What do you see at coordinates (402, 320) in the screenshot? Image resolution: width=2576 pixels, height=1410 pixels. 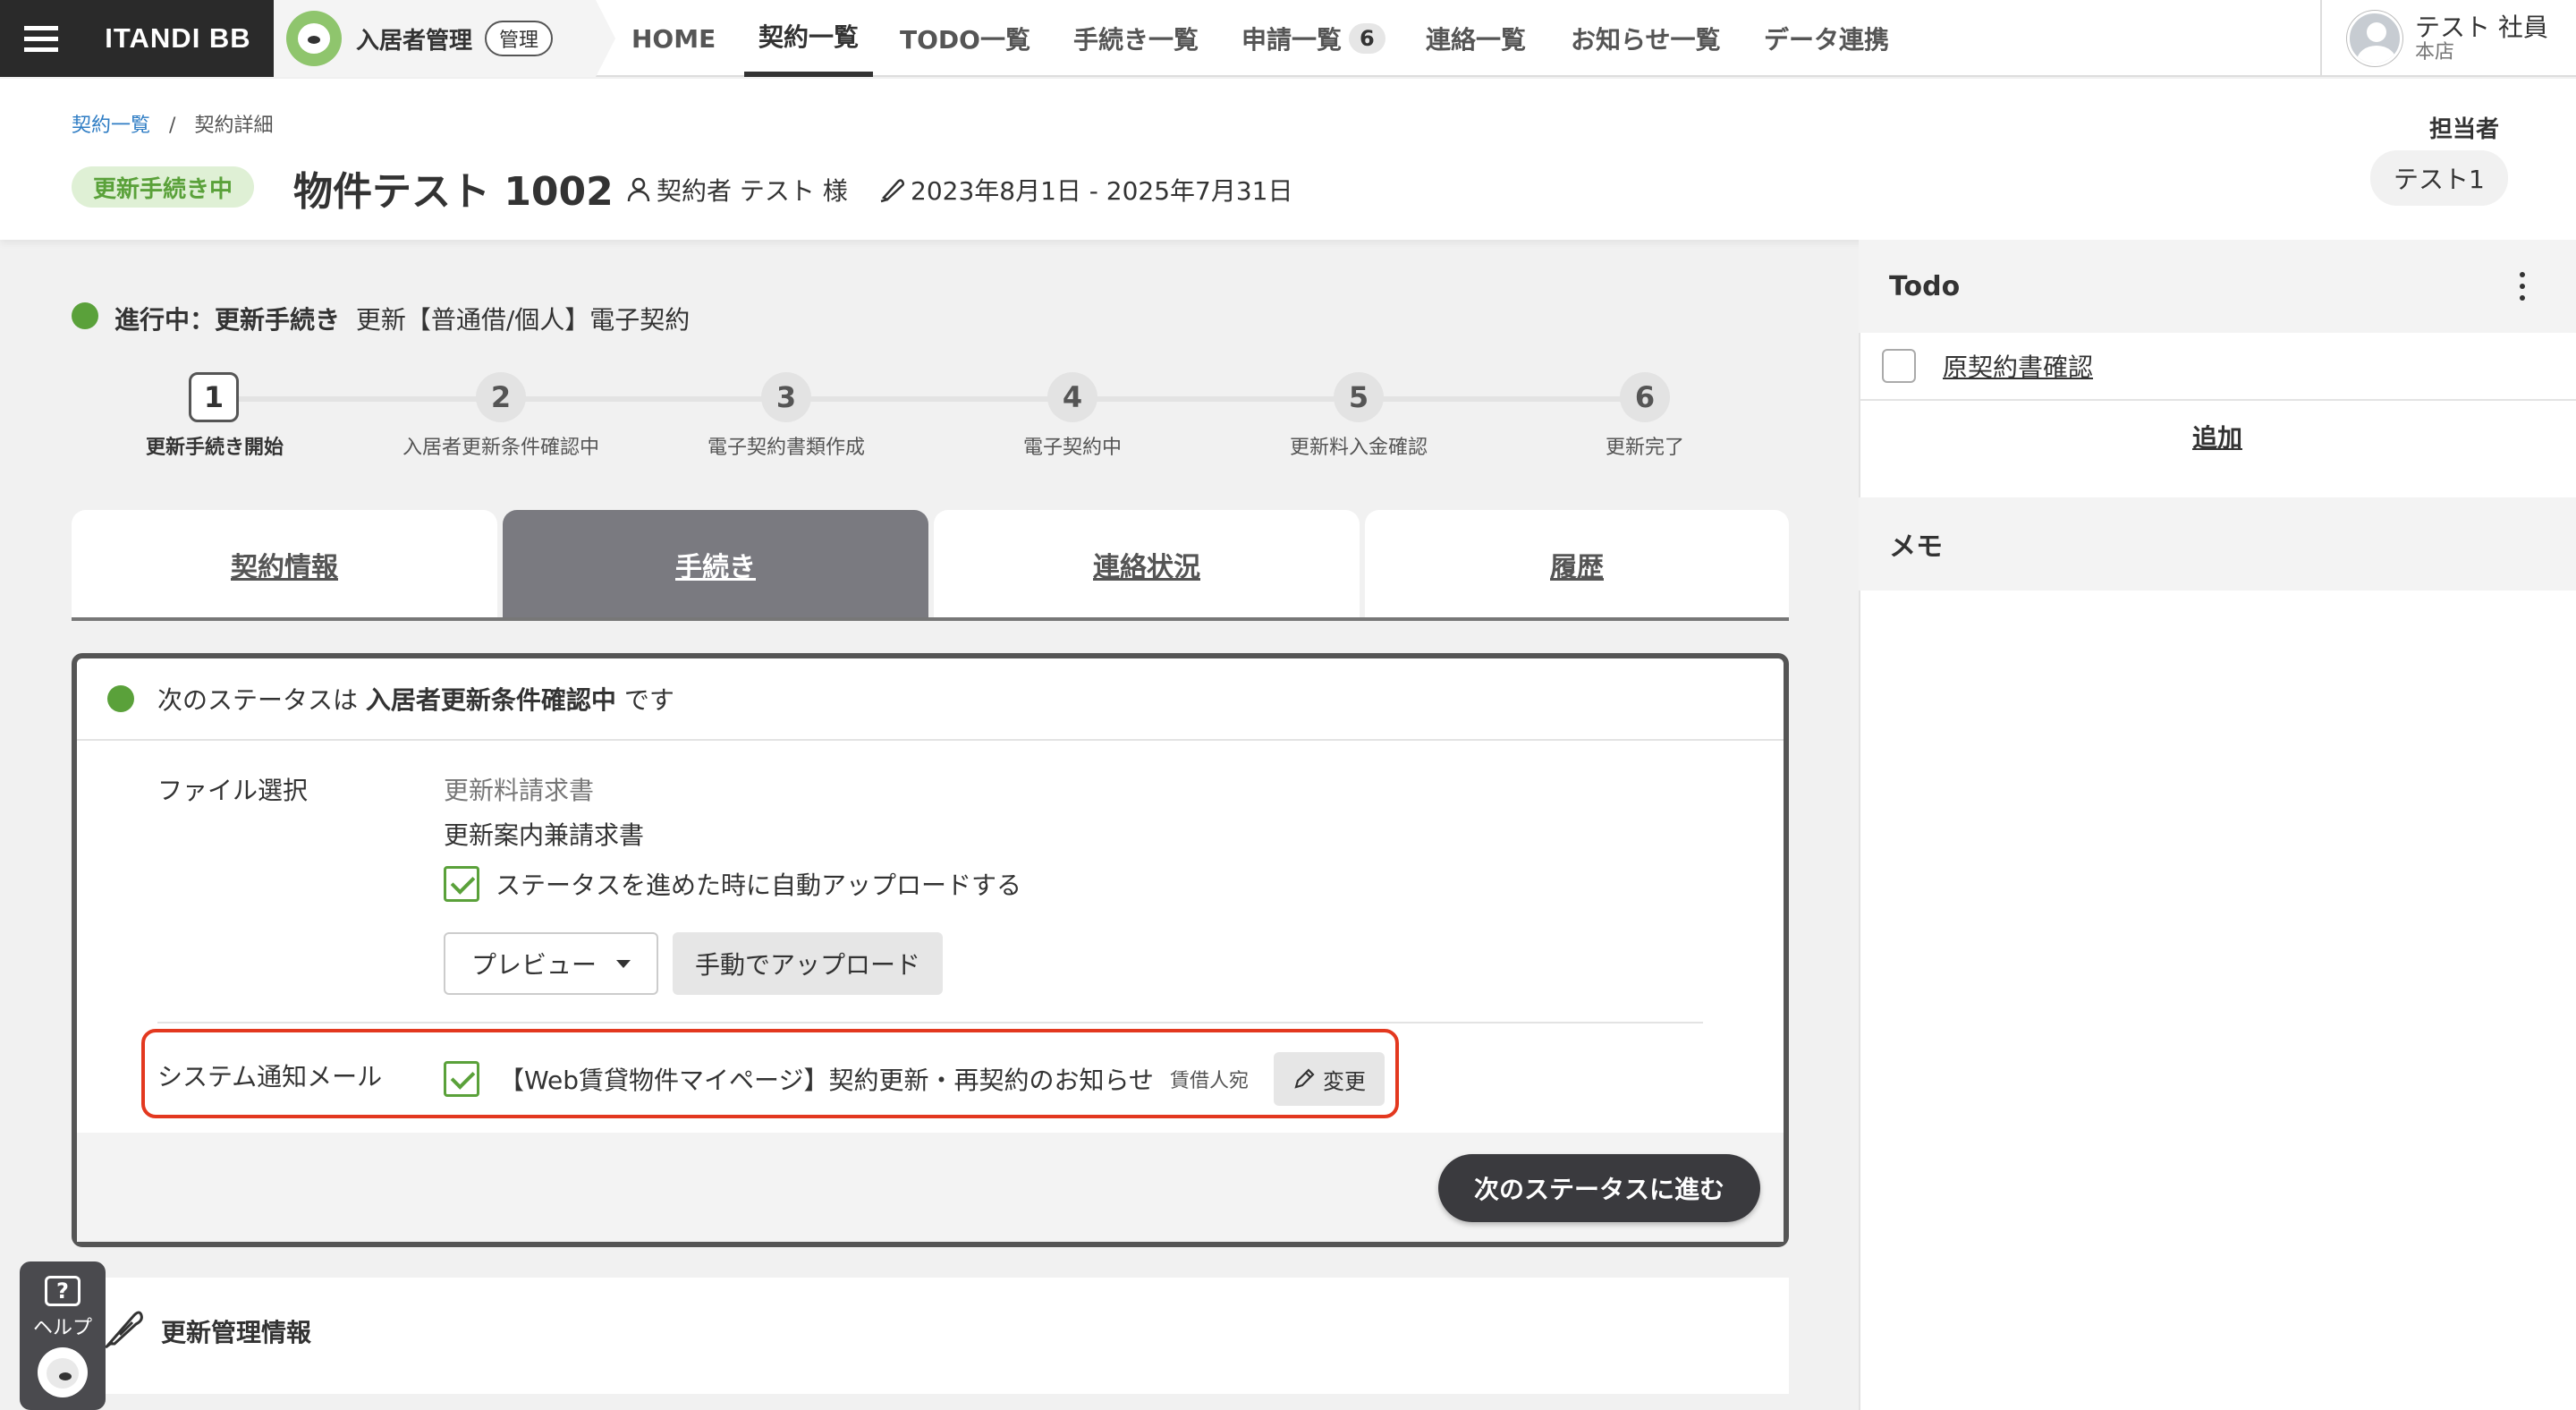 I see `phase-status: 進行中：更新手続き 更新【普通借/個人】電子契約` at bounding box center [402, 320].